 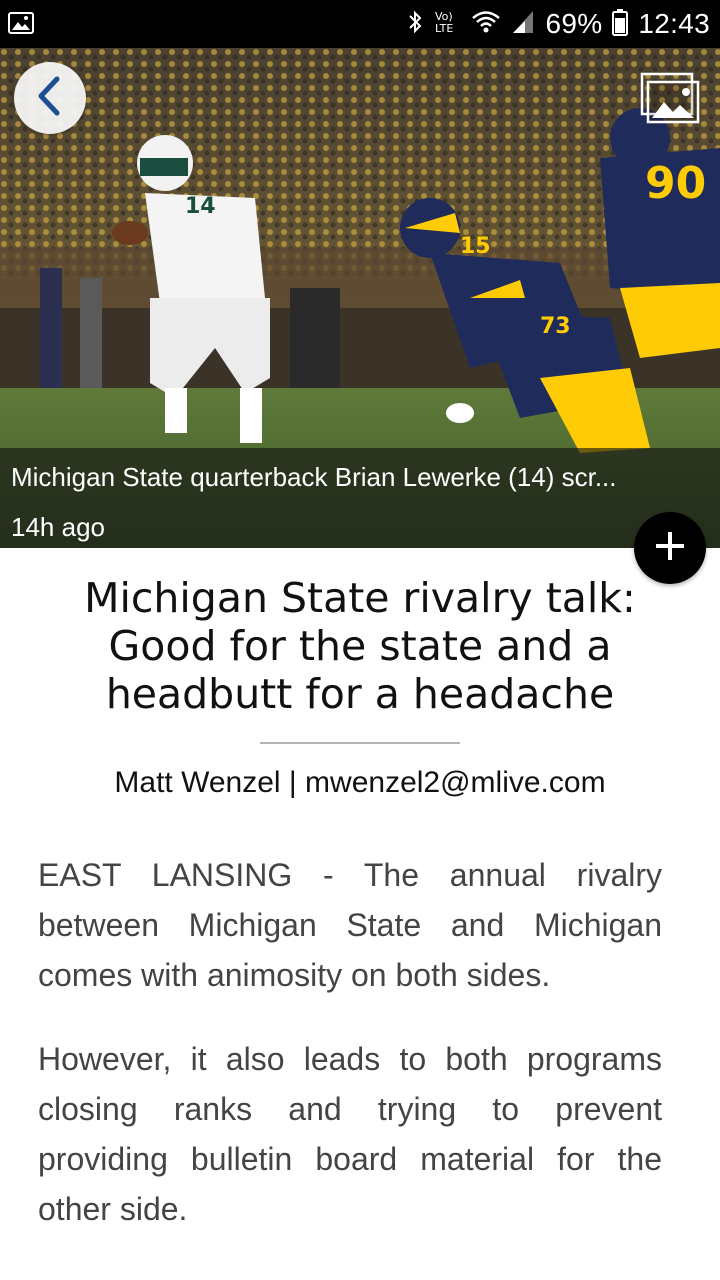 I want to click on svg-text: 14, so click(x=200, y=206).